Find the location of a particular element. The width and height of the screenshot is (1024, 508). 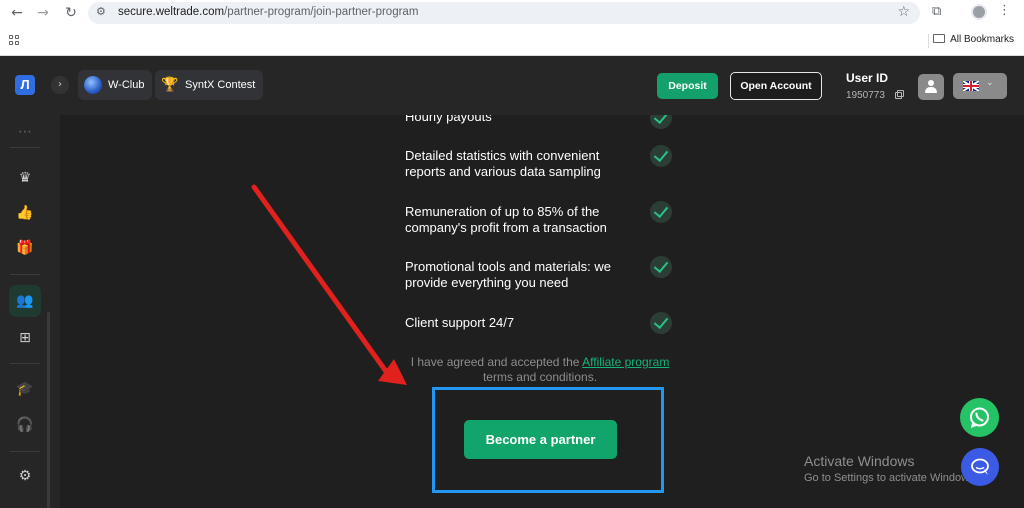

gift-icon: 🎁 is located at coordinates (25, 248).